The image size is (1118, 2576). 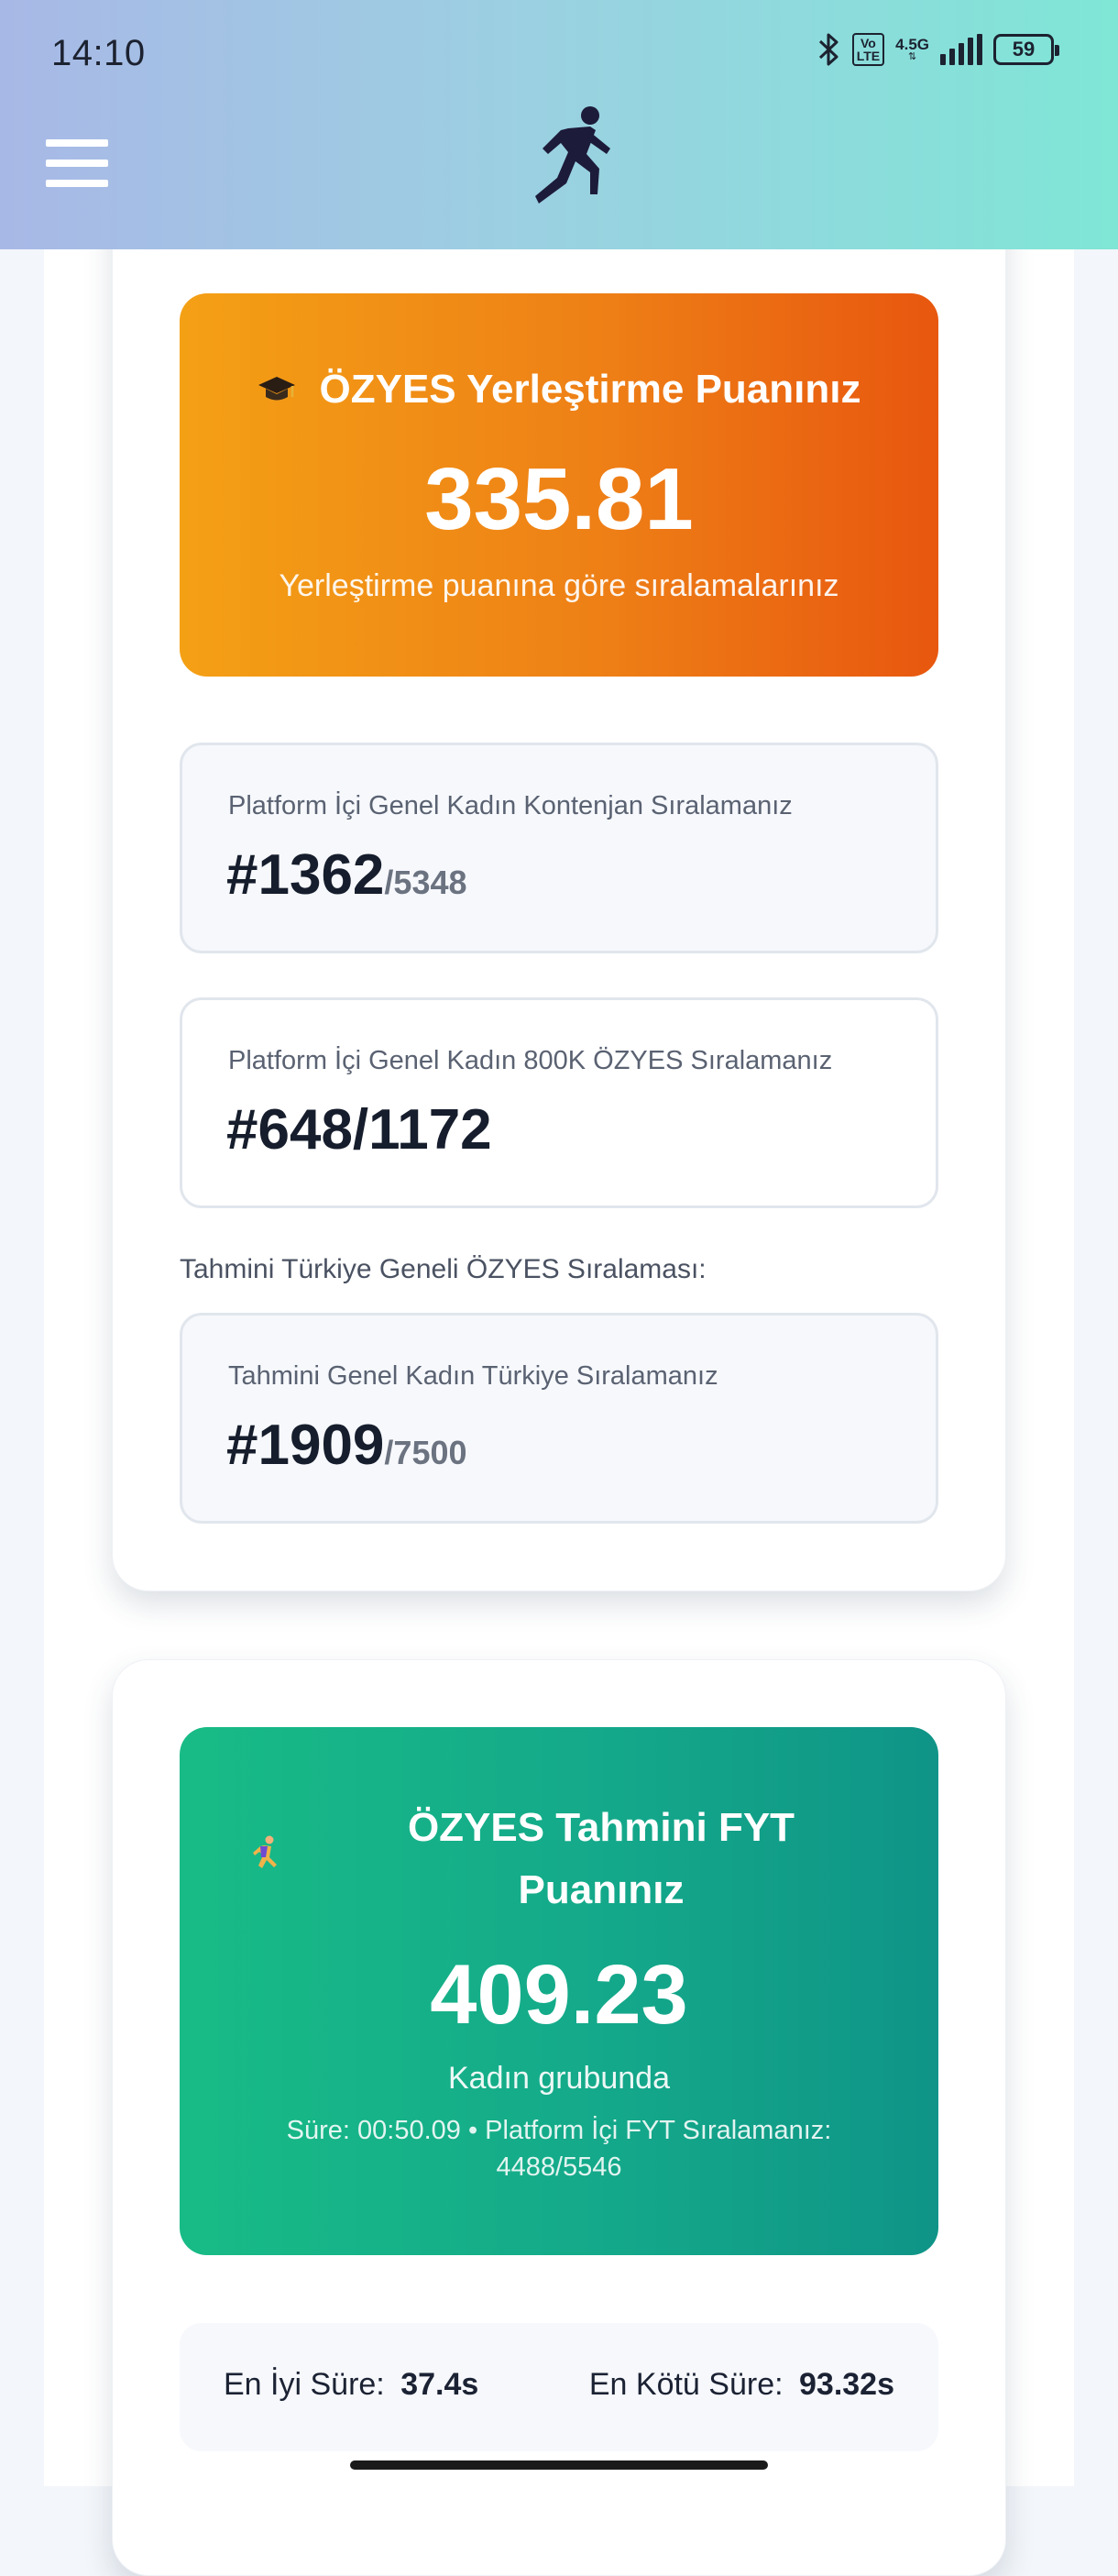 What do you see at coordinates (559, 499) in the screenshot?
I see `placement-score: 335.81` at bounding box center [559, 499].